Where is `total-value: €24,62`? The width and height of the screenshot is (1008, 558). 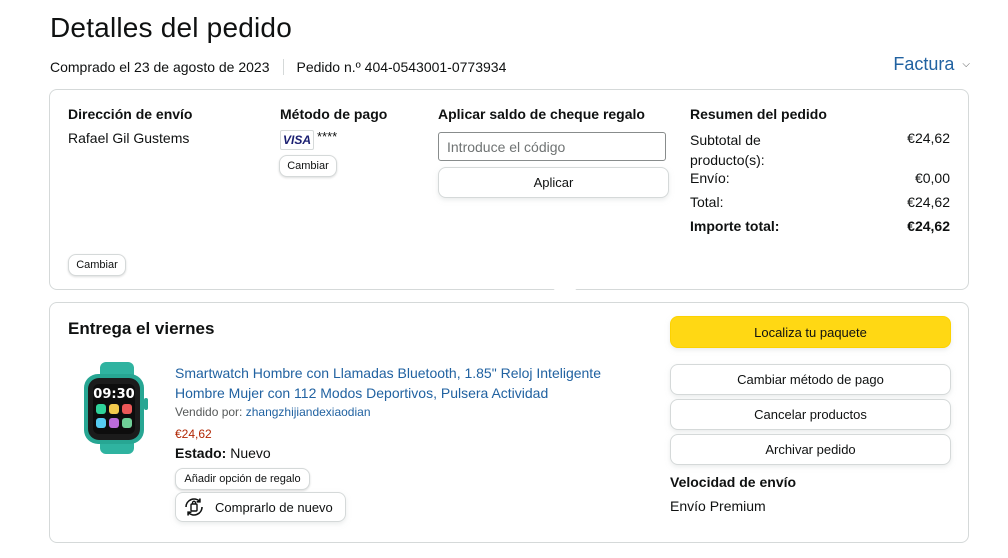 total-value: €24,62 is located at coordinates (928, 202).